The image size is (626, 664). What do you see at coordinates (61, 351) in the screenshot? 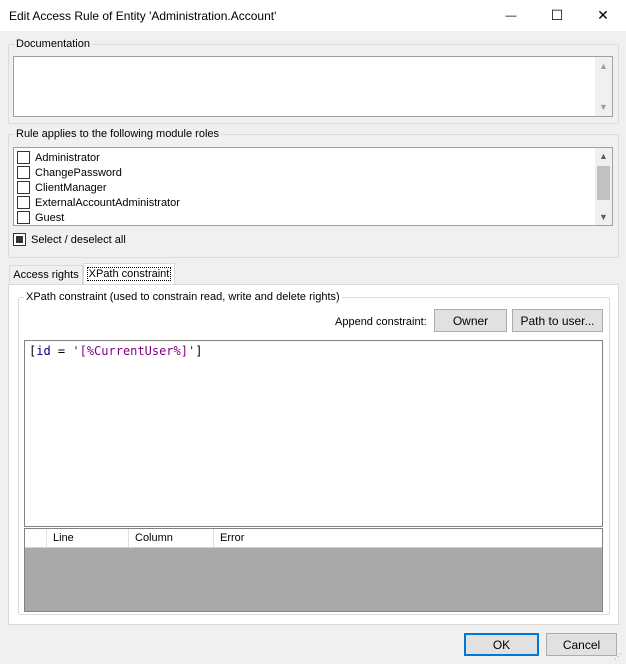
I see `code-operator: =` at bounding box center [61, 351].